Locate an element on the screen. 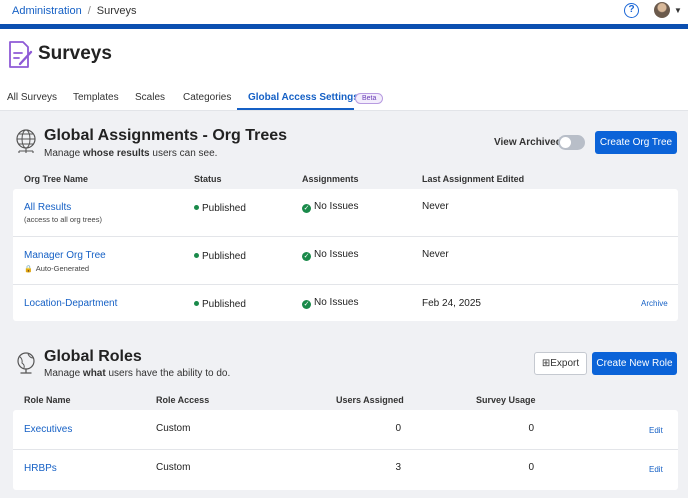 The image size is (688, 498). help-icon: ? is located at coordinates (631, 10).